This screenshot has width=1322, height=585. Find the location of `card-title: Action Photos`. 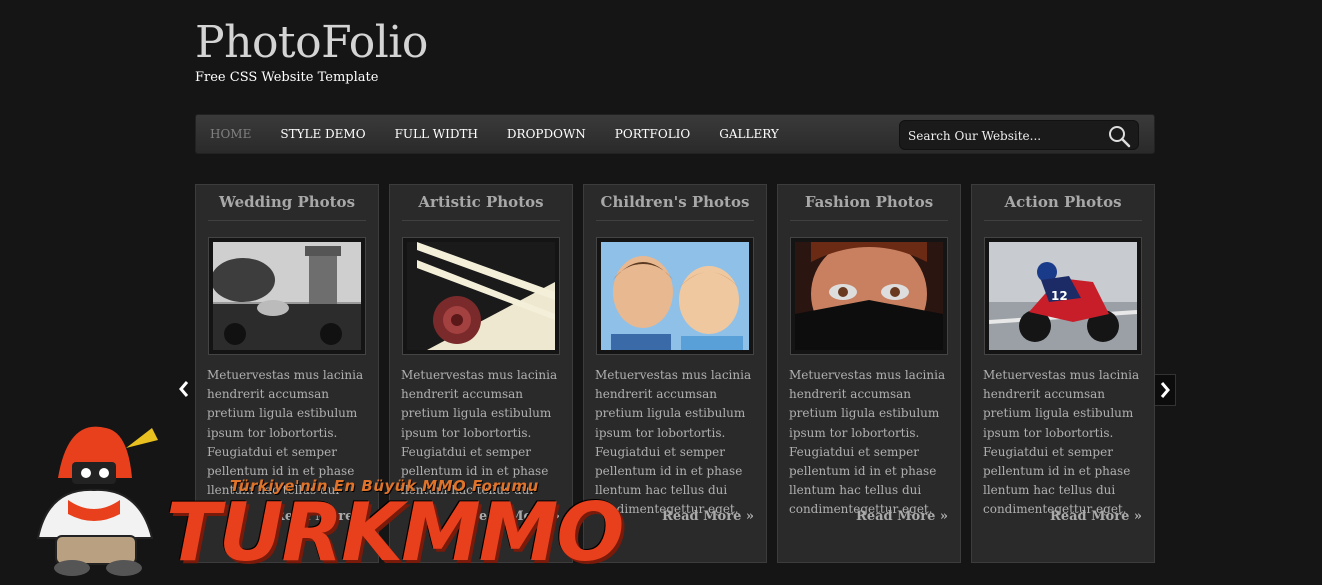

card-title: Action Photos is located at coordinates (1063, 207).